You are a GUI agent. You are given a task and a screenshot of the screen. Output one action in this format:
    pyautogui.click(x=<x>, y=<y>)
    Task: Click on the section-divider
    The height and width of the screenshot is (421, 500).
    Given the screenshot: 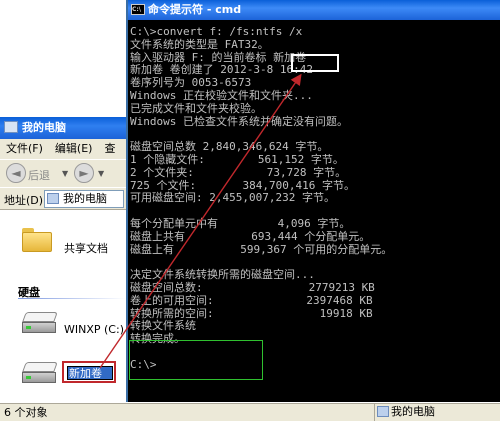 What is the action you would take?
    pyautogui.click(x=72, y=298)
    